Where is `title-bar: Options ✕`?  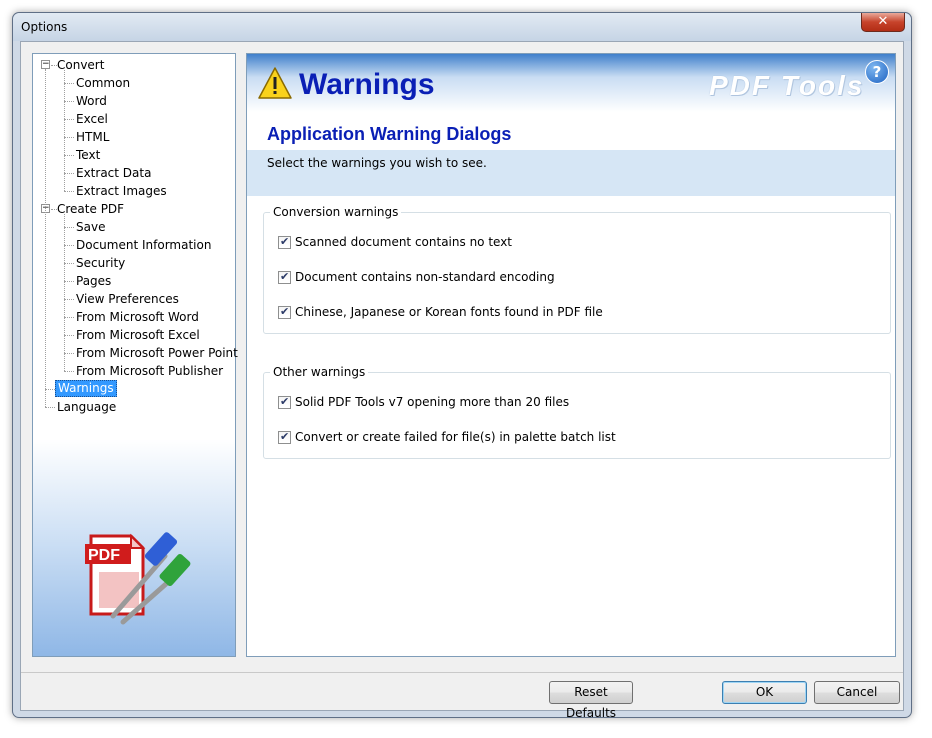 title-bar: Options ✕ is located at coordinates (462, 27).